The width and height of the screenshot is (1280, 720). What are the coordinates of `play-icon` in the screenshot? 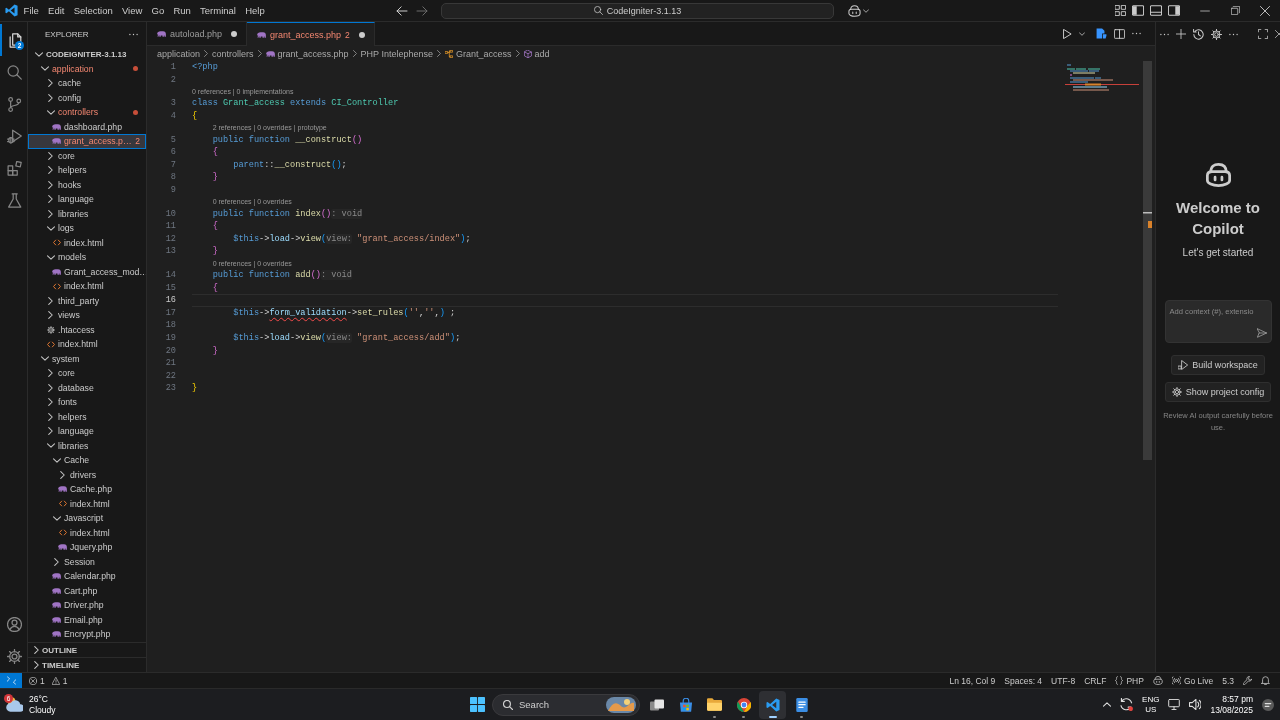 It's located at (1067, 33).